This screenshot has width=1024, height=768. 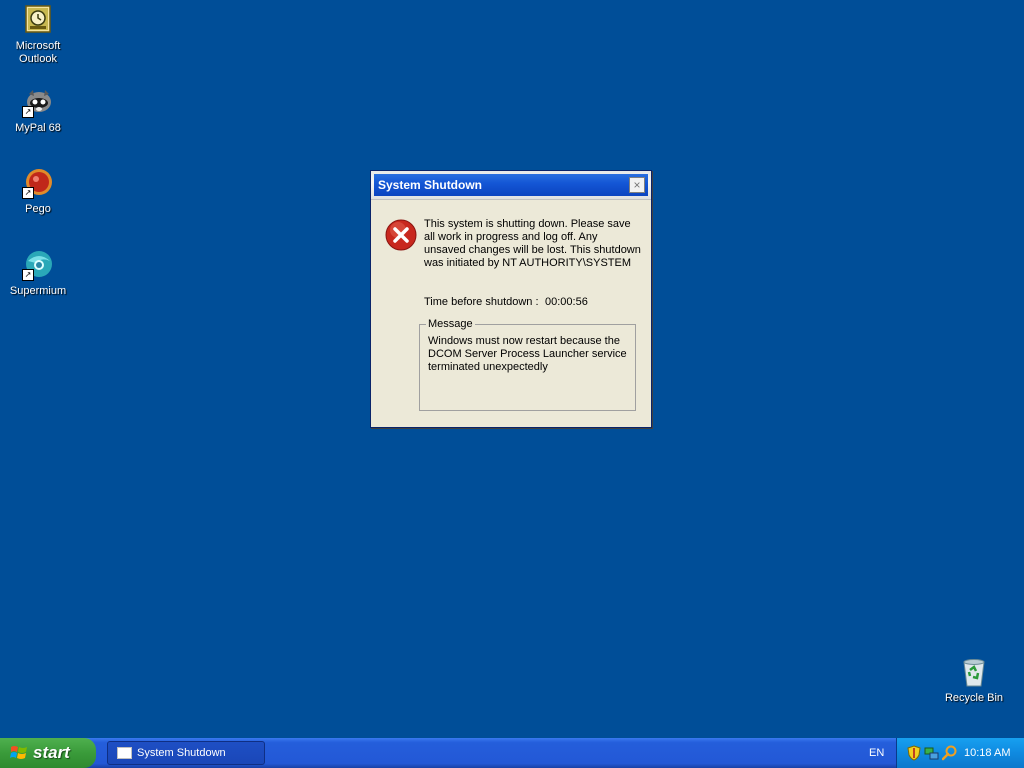 I want to click on window-icon, so click(x=124, y=753).